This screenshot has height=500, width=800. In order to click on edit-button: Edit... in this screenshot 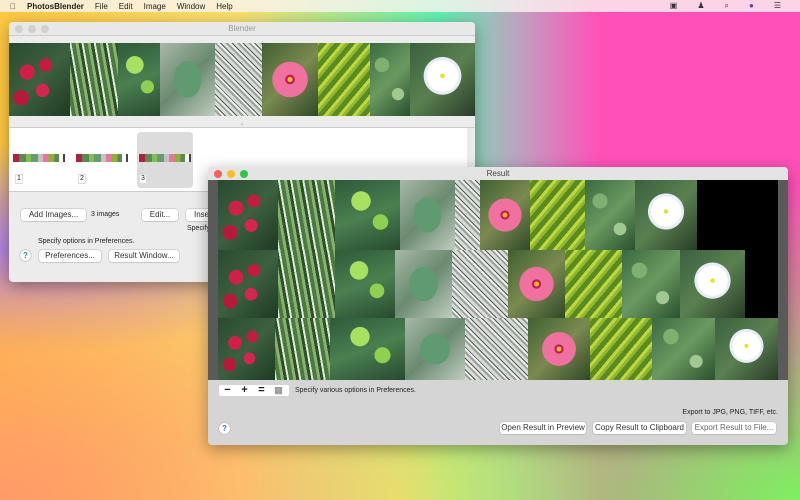, I will do `click(160, 215)`.